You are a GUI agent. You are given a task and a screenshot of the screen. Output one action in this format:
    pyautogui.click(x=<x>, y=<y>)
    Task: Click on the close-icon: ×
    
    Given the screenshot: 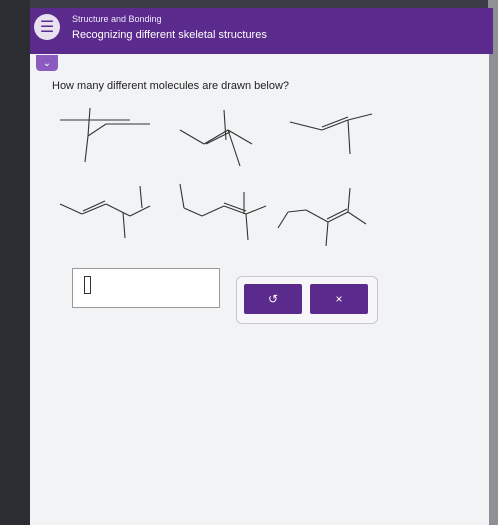 What is the action you would take?
    pyautogui.click(x=339, y=299)
    